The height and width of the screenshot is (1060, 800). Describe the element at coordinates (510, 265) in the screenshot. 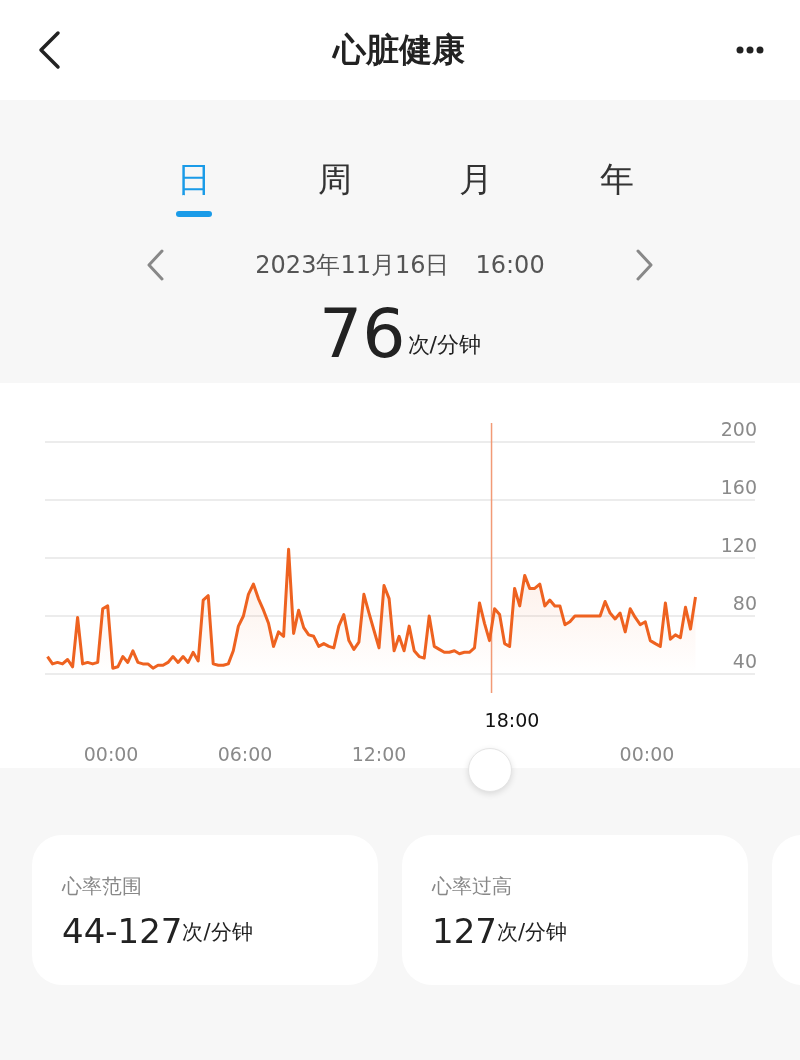

I see `time-text: 16:00` at that location.